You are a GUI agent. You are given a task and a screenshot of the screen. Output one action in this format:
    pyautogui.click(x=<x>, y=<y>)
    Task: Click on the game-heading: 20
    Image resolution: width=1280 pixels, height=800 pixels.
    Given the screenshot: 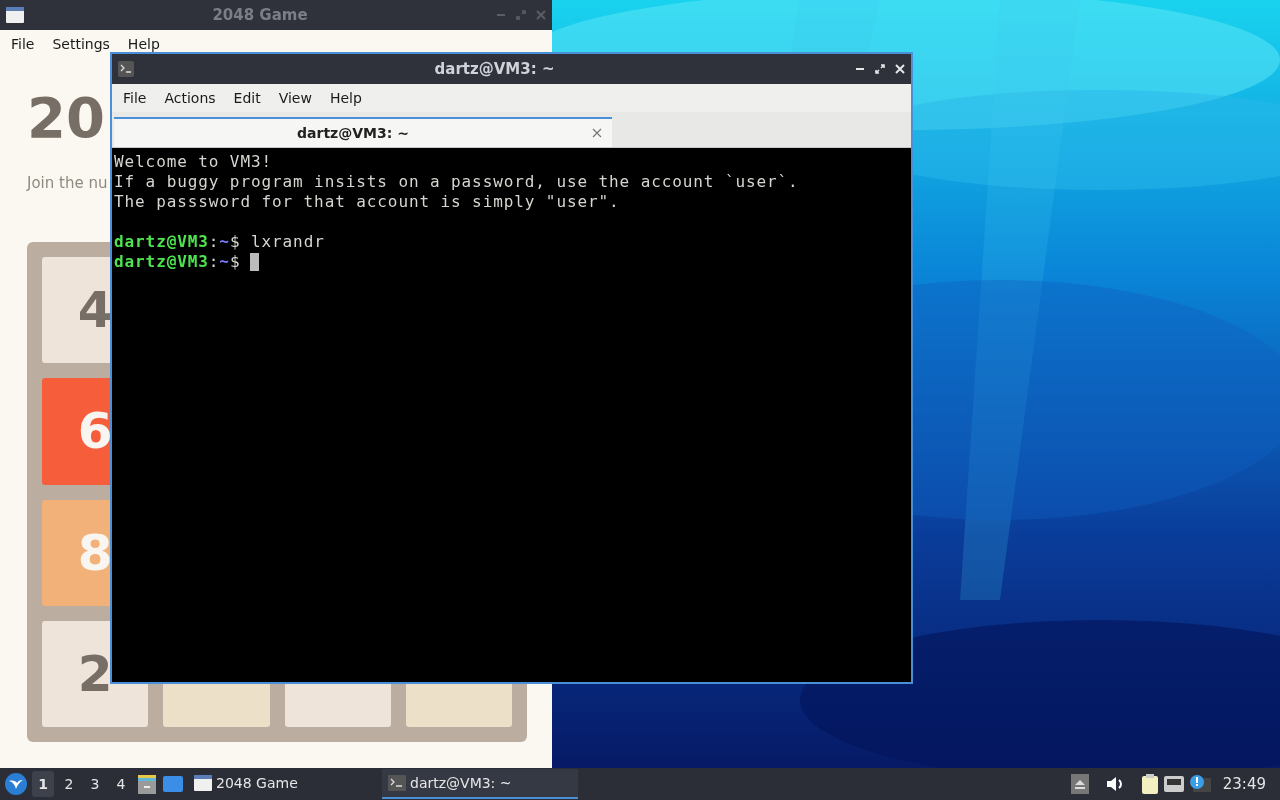 What is the action you would take?
    pyautogui.click(x=66, y=118)
    